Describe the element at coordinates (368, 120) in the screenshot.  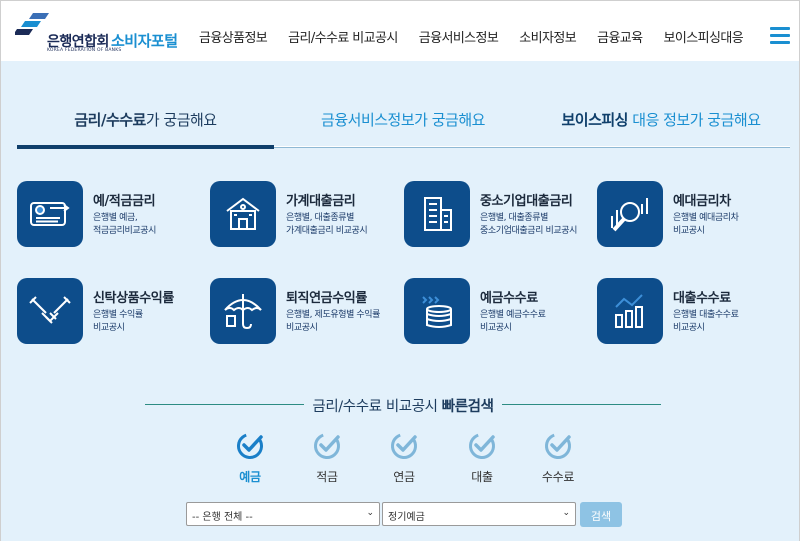
I see `tab-services-bold: 금융서비스정보` at that location.